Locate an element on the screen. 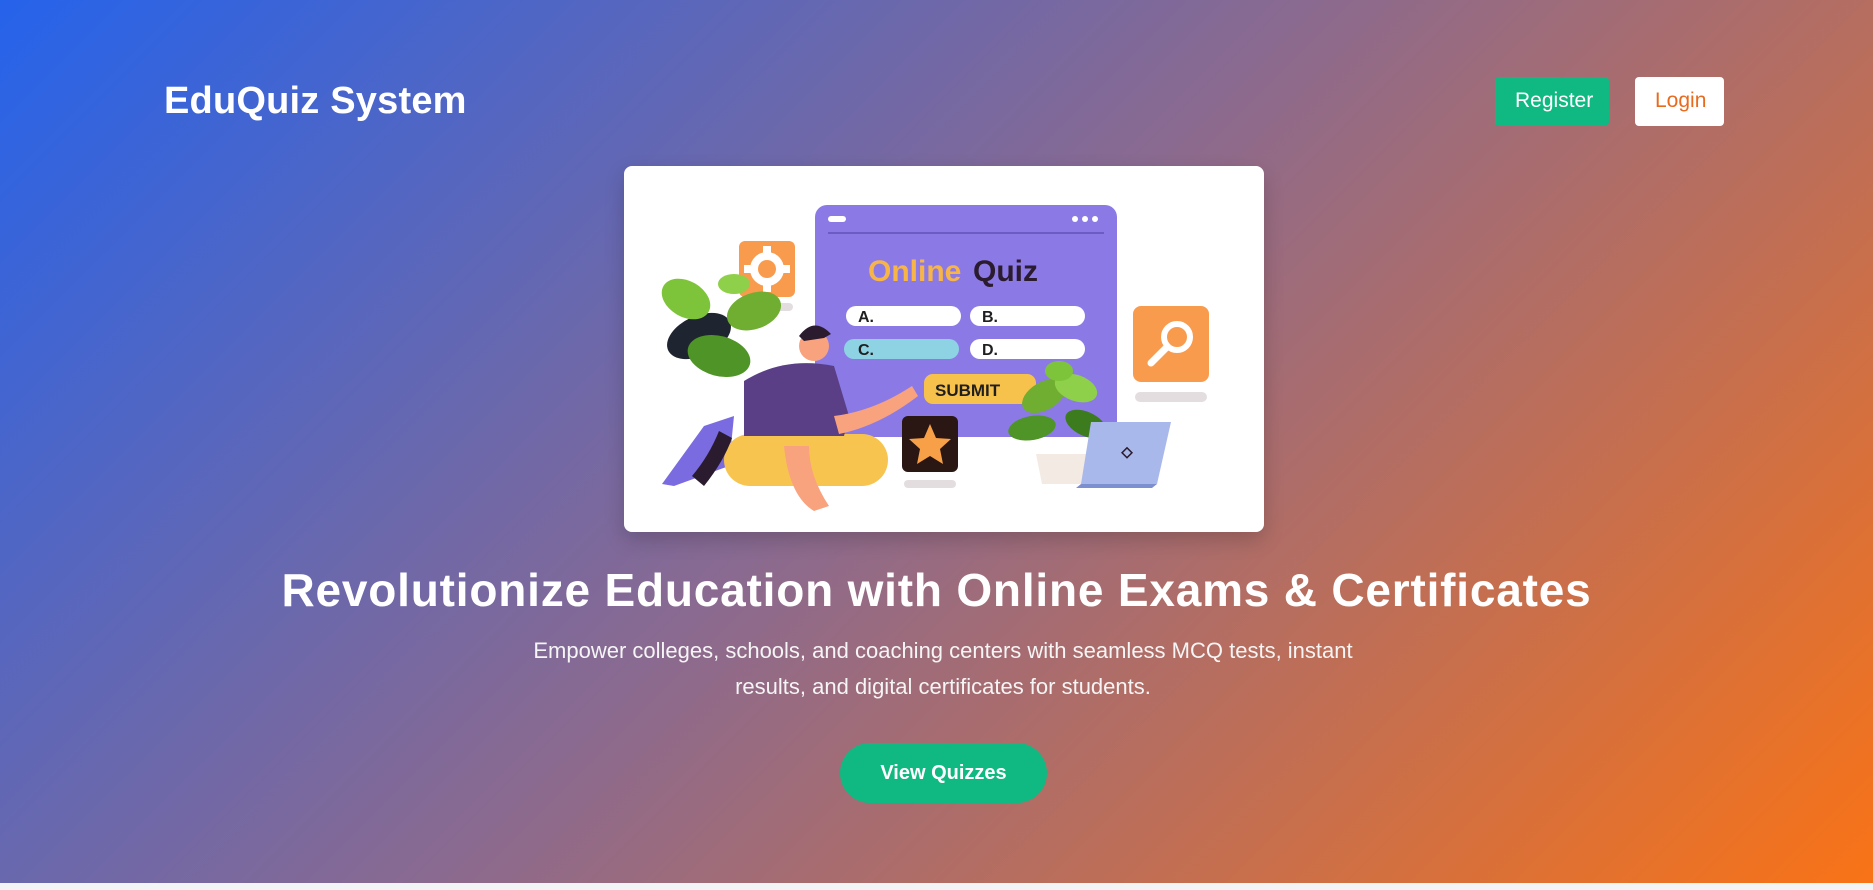  option-c-label: C. is located at coordinates (866, 350).